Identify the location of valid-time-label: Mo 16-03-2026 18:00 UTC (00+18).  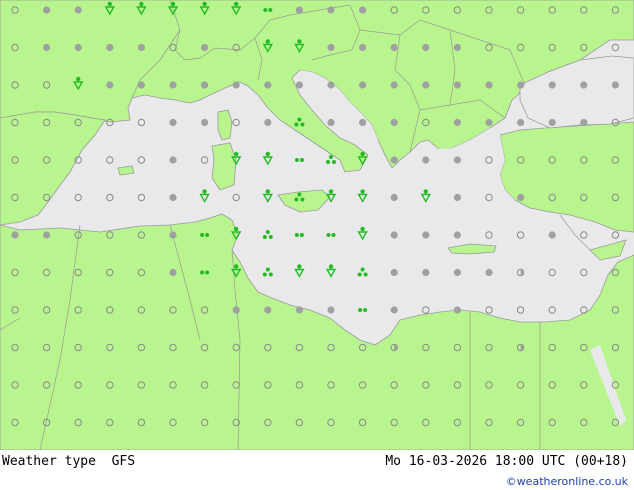
(506, 461).